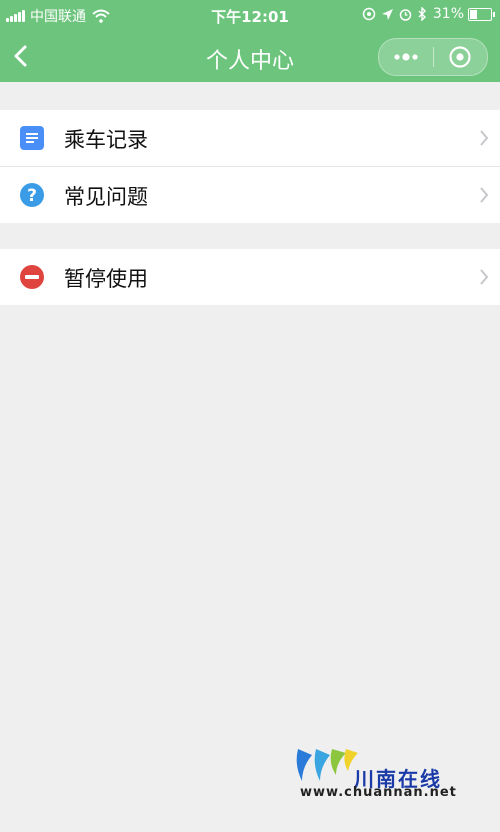  What do you see at coordinates (32, 277) in the screenshot?
I see `minus-circle-icon` at bounding box center [32, 277].